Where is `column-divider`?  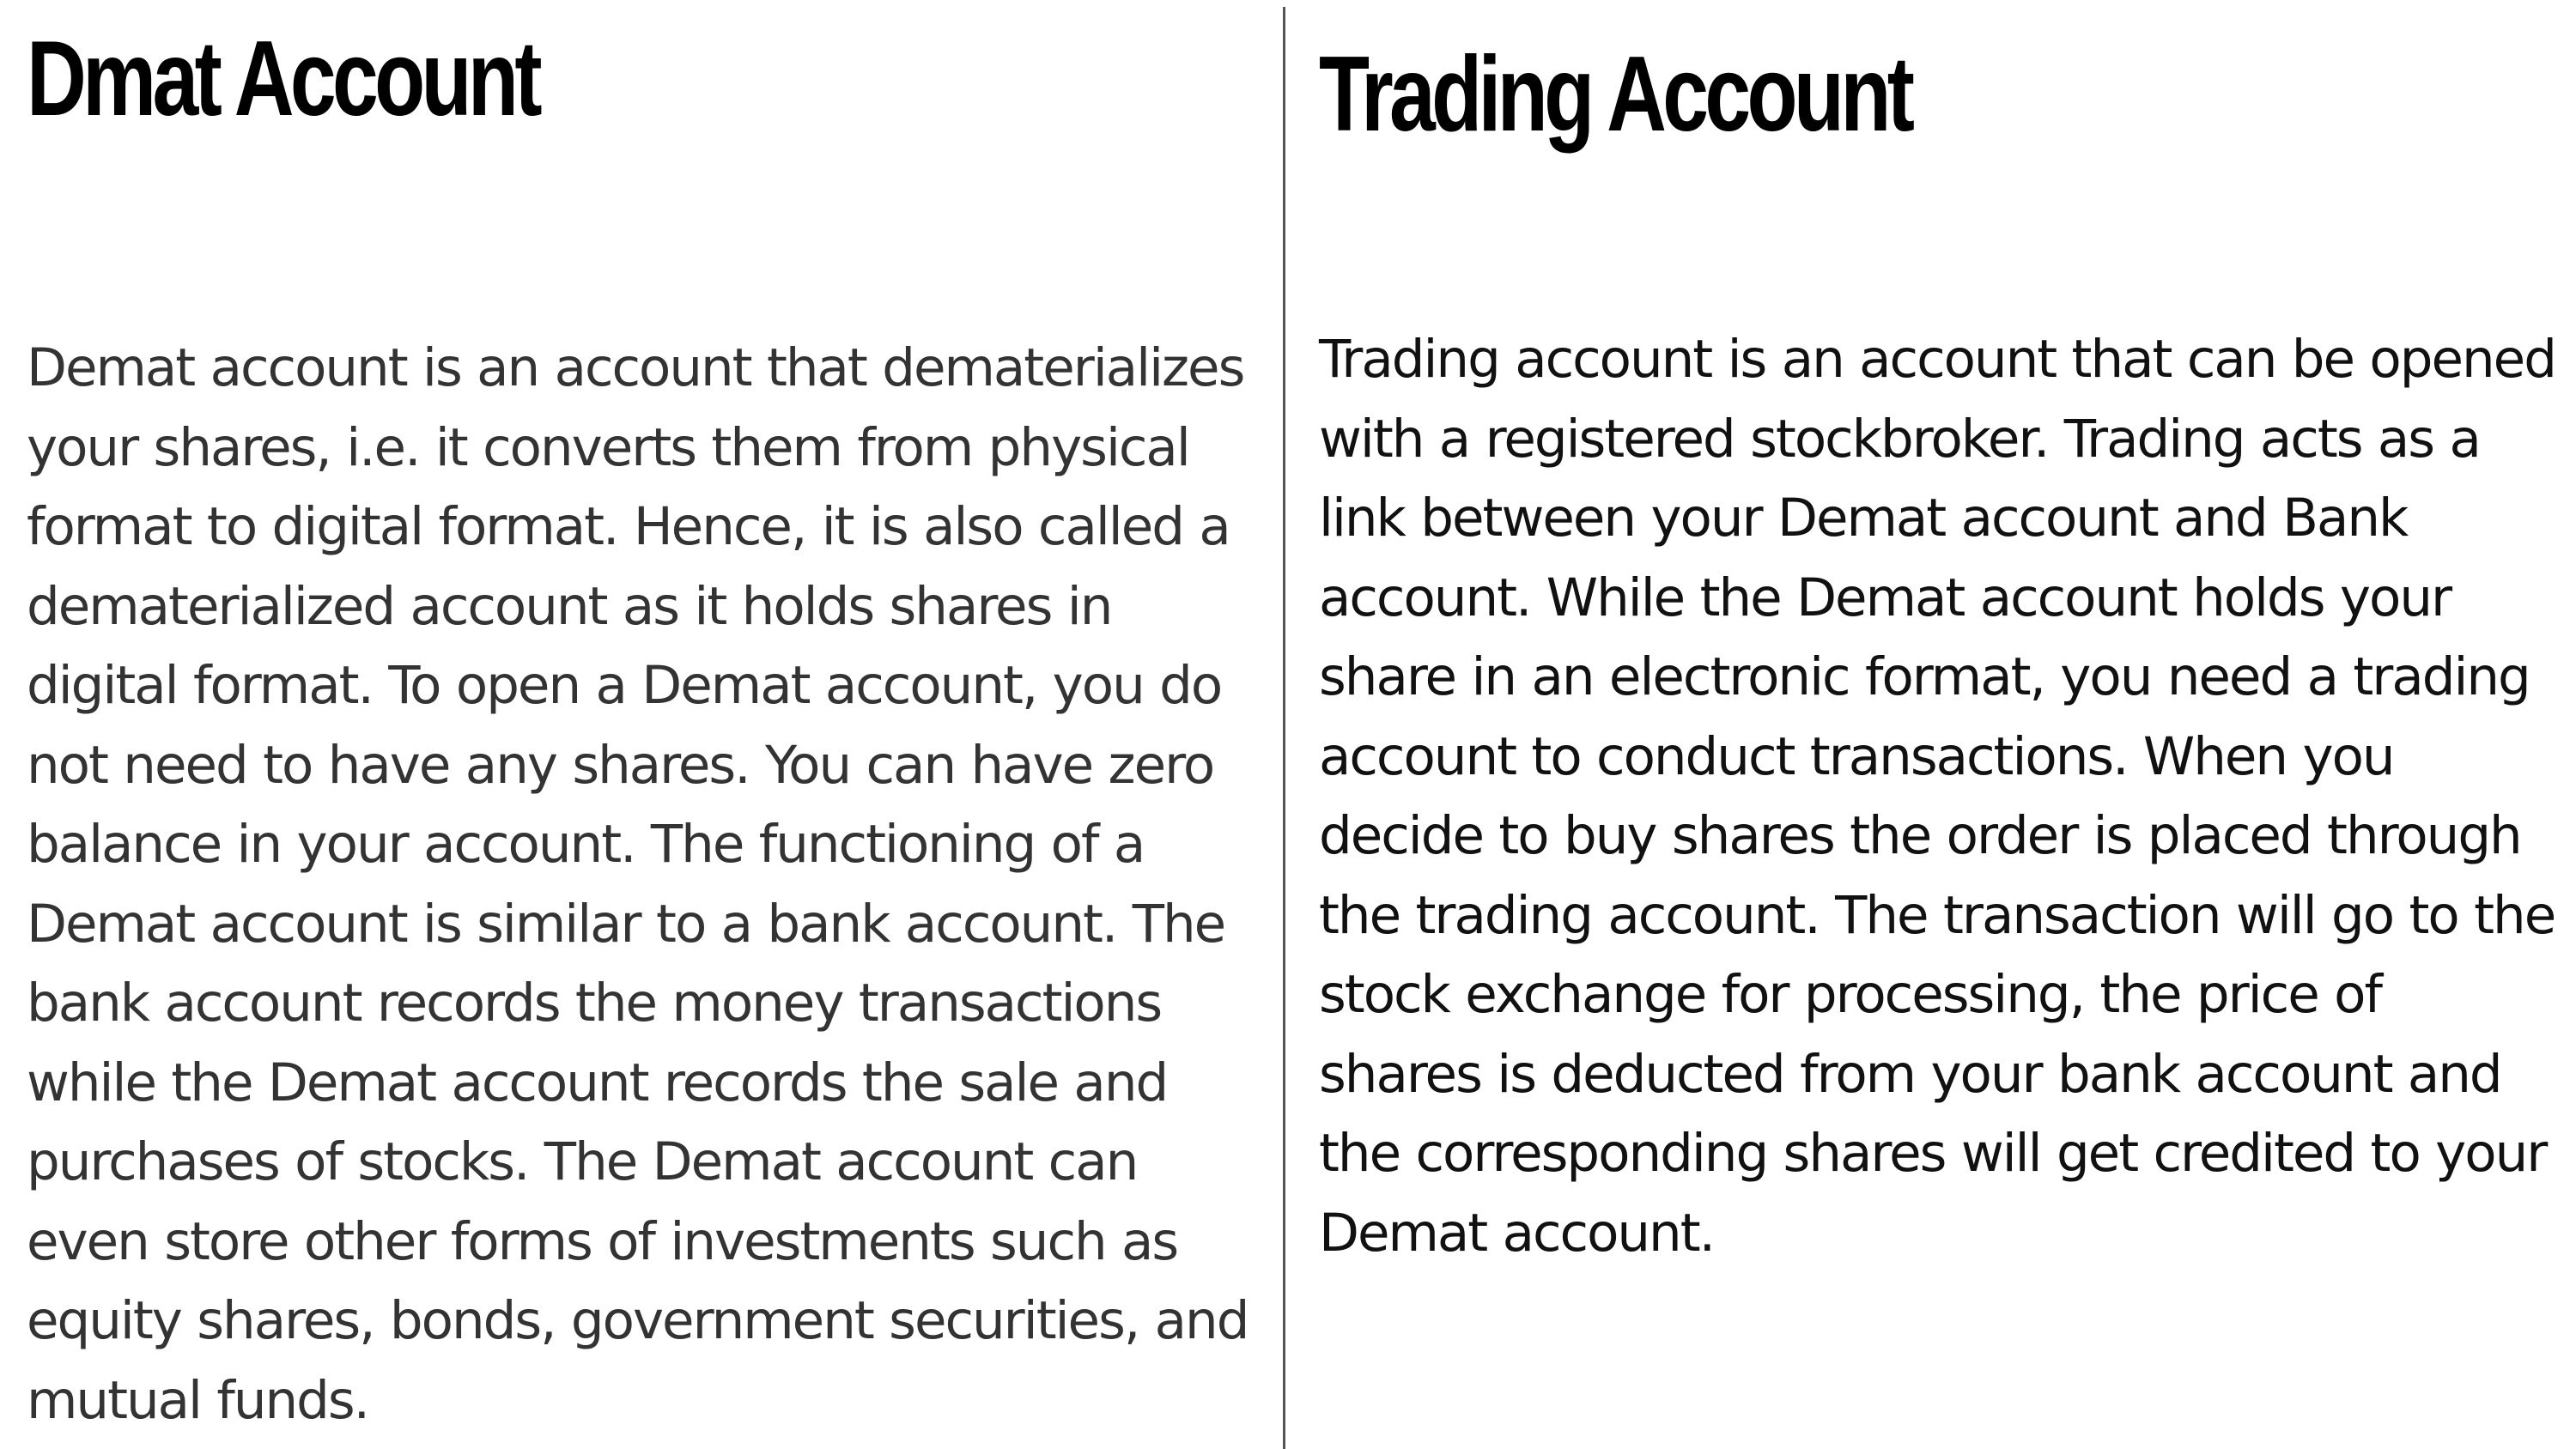 column-divider is located at coordinates (1284, 728).